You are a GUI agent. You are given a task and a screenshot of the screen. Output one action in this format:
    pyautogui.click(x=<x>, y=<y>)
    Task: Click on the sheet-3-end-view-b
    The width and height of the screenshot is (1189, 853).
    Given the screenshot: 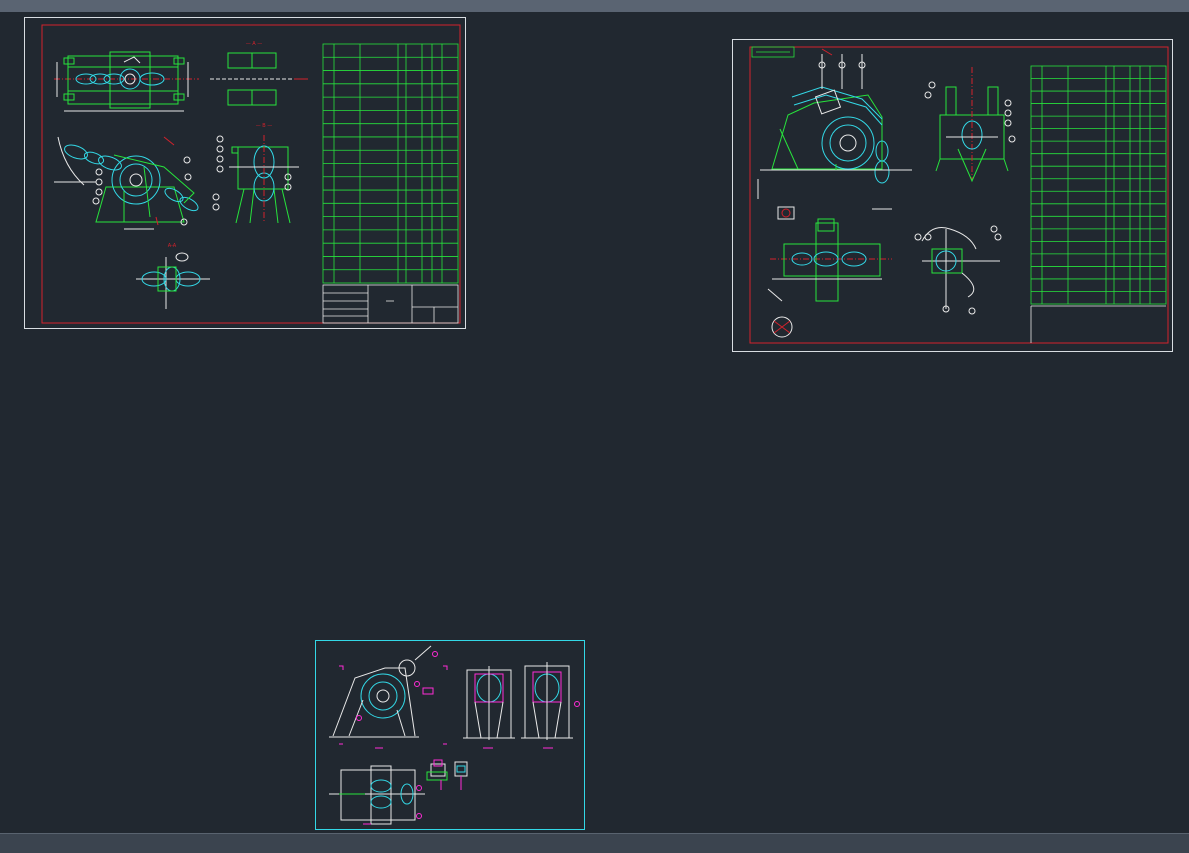 What is the action you would take?
    pyautogui.click(x=550, y=705)
    